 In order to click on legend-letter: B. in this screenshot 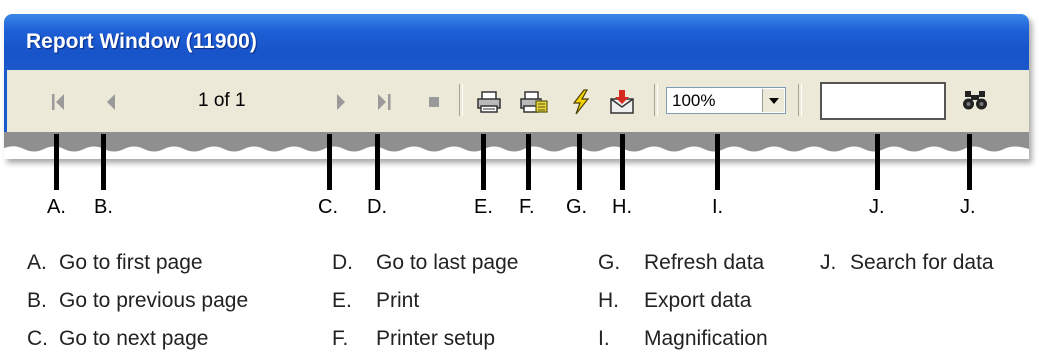, I will do `click(37, 300)`.